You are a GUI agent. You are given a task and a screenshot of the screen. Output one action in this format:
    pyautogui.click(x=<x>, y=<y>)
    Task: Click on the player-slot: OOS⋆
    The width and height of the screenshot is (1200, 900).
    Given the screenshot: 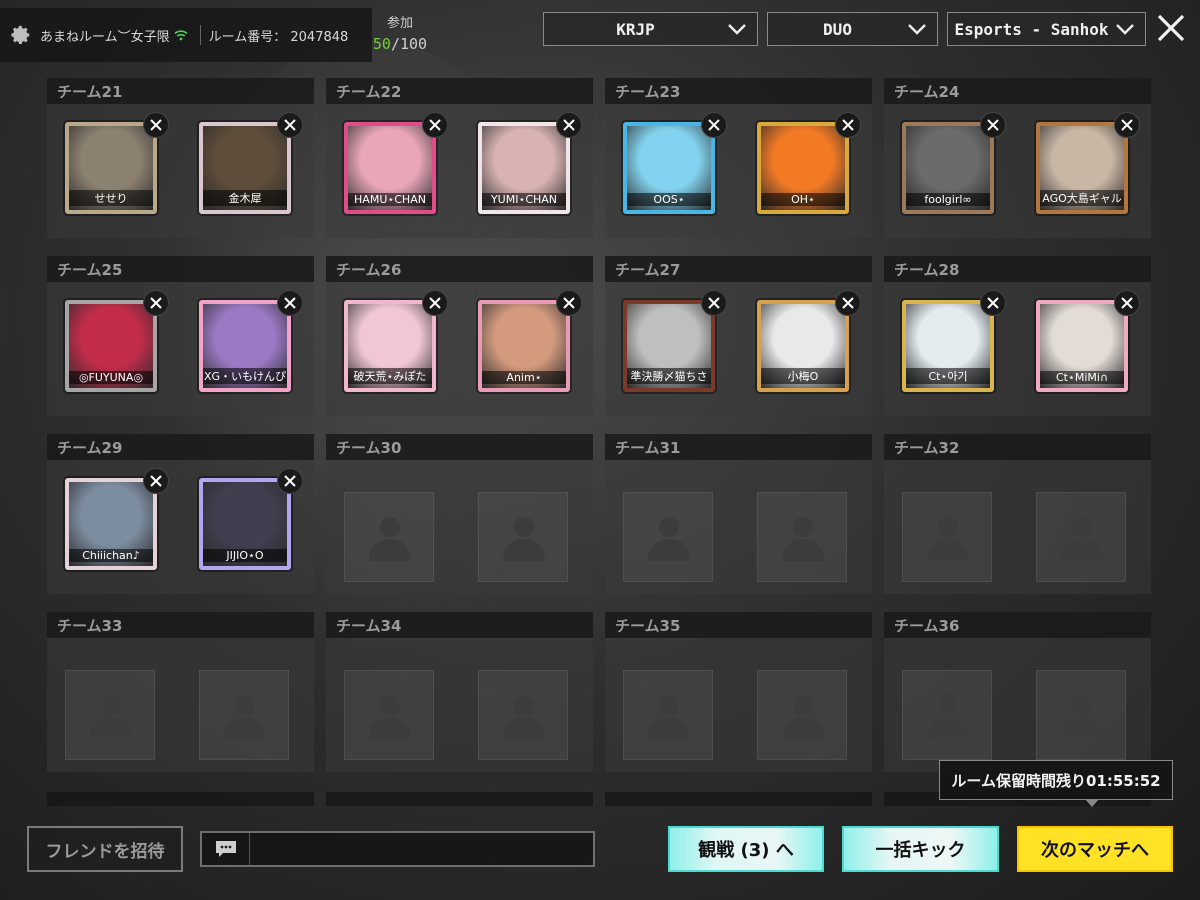 What is the action you would take?
    pyautogui.click(x=675, y=163)
    